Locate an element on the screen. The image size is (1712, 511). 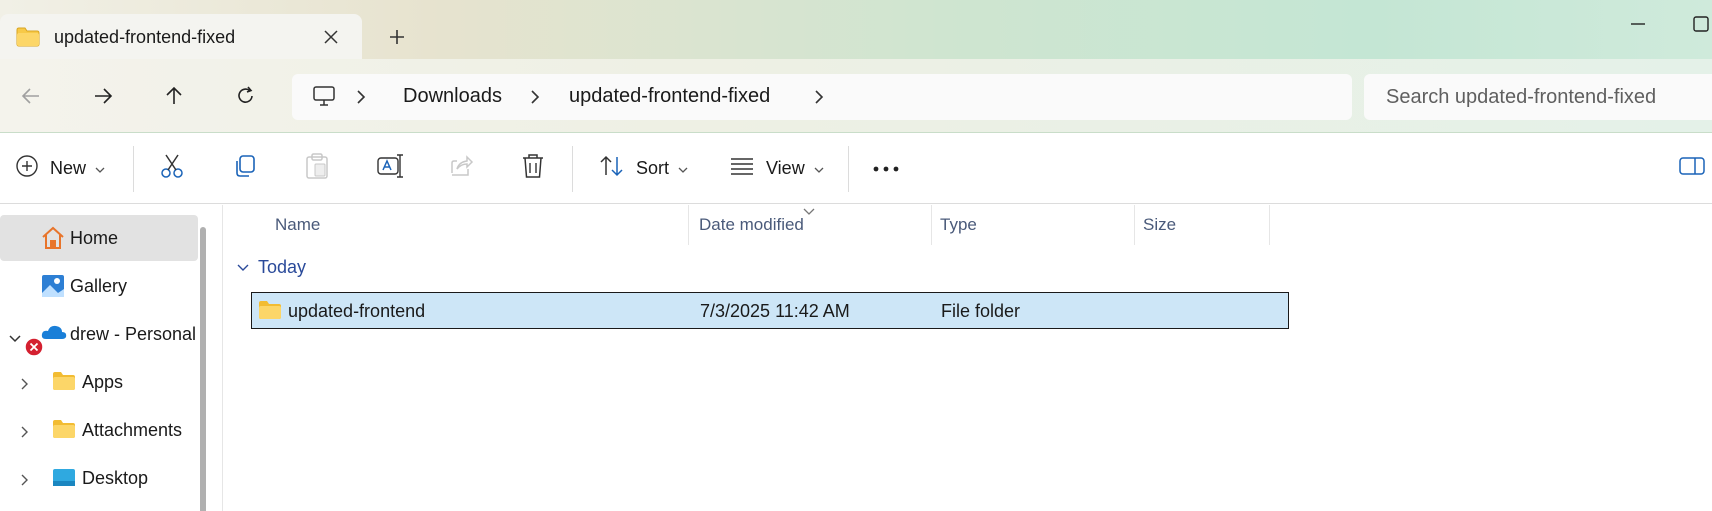
plus-circle-icon is located at coordinates (27, 168).